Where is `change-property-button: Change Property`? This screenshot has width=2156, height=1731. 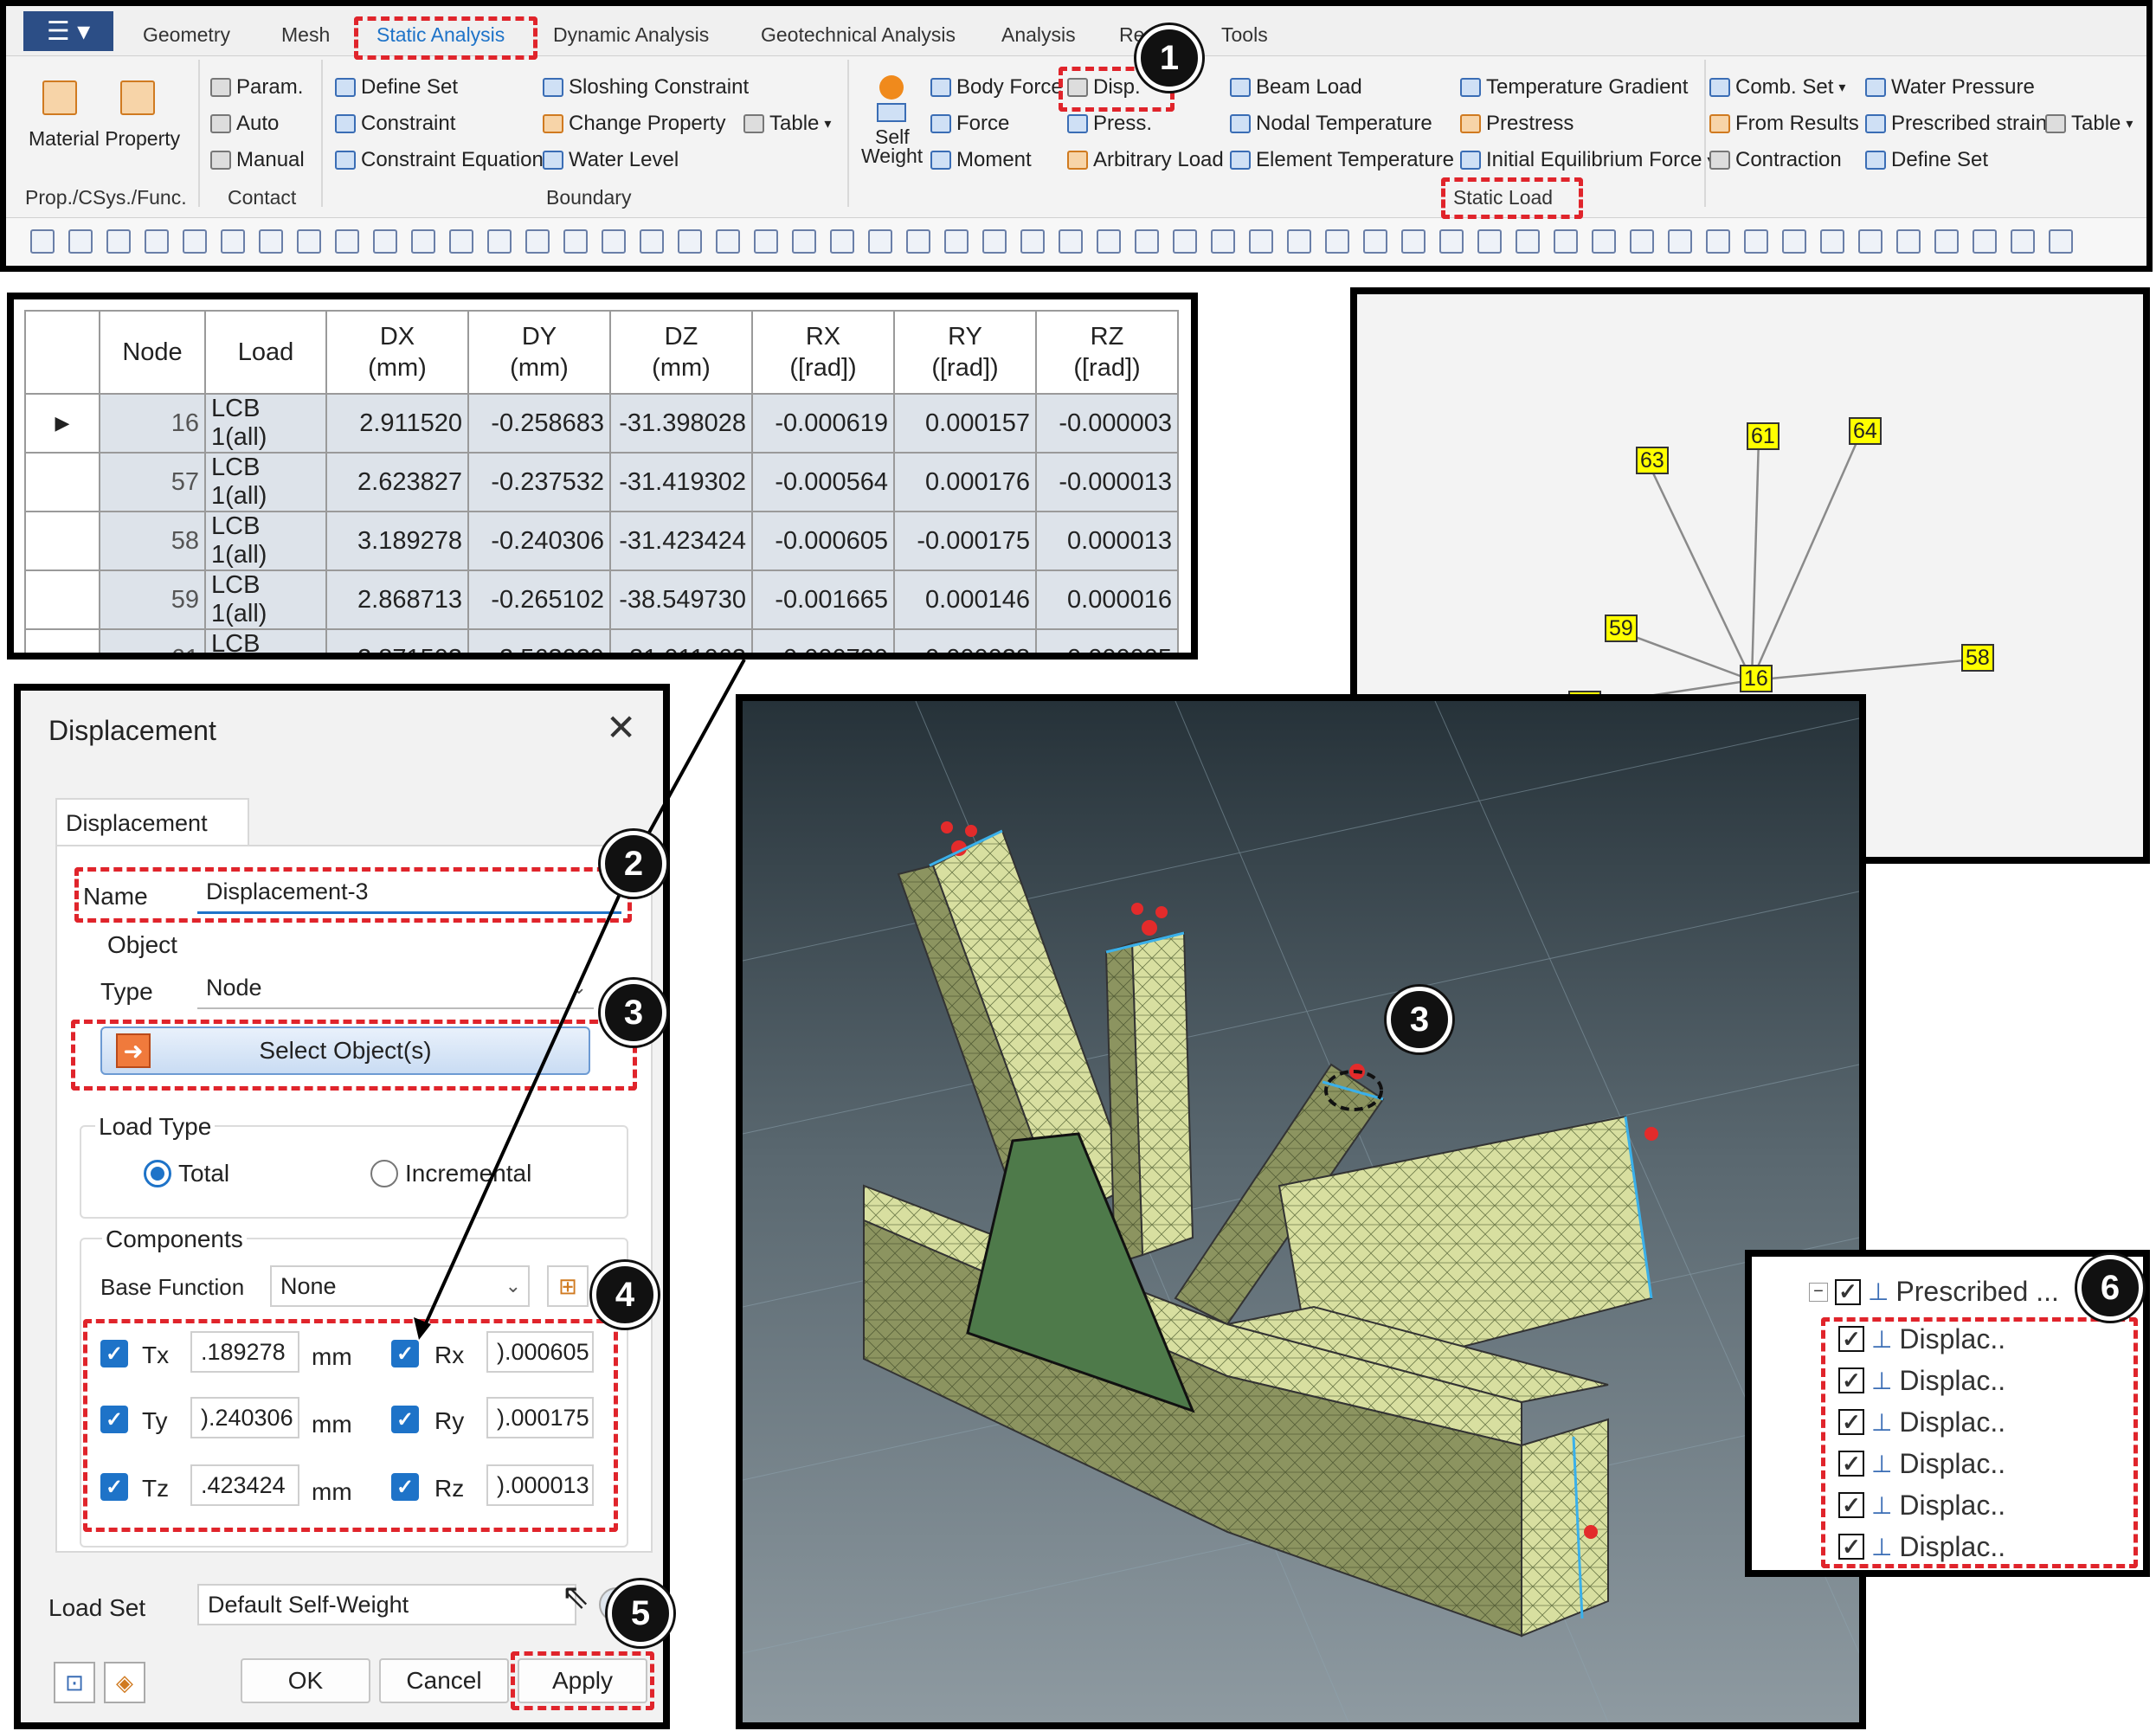 change-property-button: Change Property is located at coordinates (634, 124).